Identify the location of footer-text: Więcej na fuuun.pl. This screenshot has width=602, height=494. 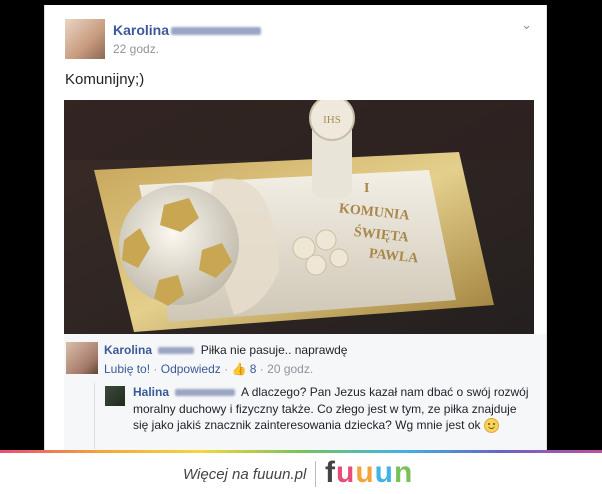
(245, 474).